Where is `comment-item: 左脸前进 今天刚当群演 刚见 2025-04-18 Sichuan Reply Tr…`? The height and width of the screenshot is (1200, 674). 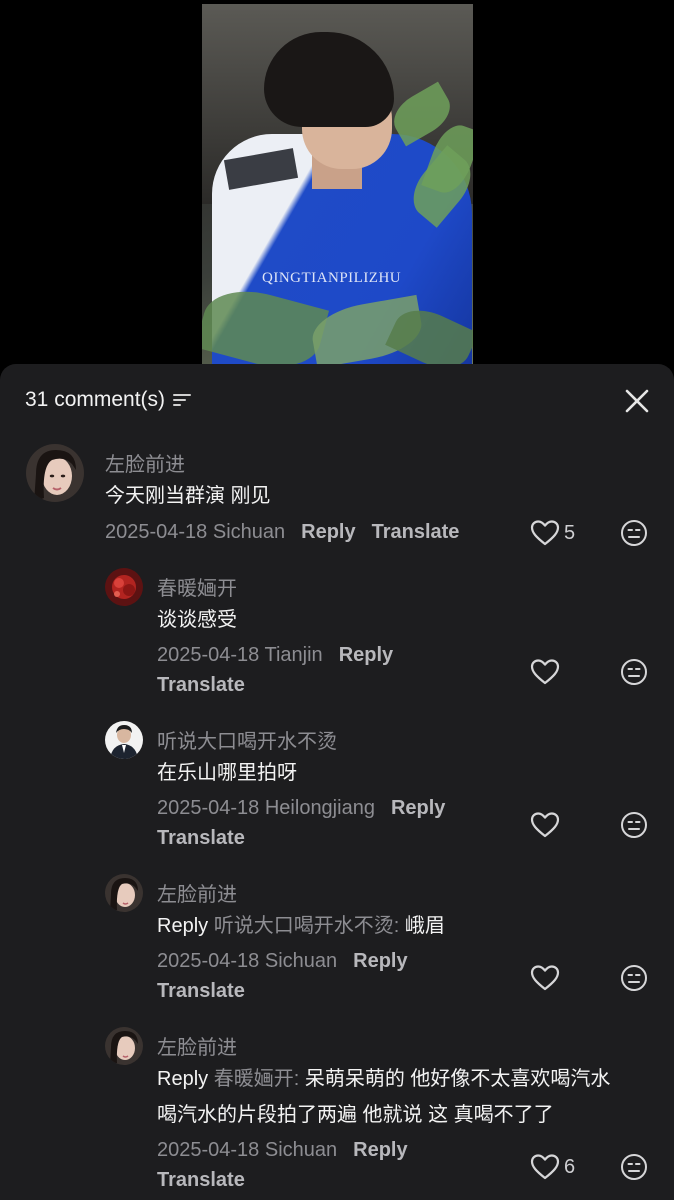 comment-item: 左脸前进 今天刚当群演 刚见 2025-04-18 Sichuan Reply Tr… is located at coordinates (337, 499).